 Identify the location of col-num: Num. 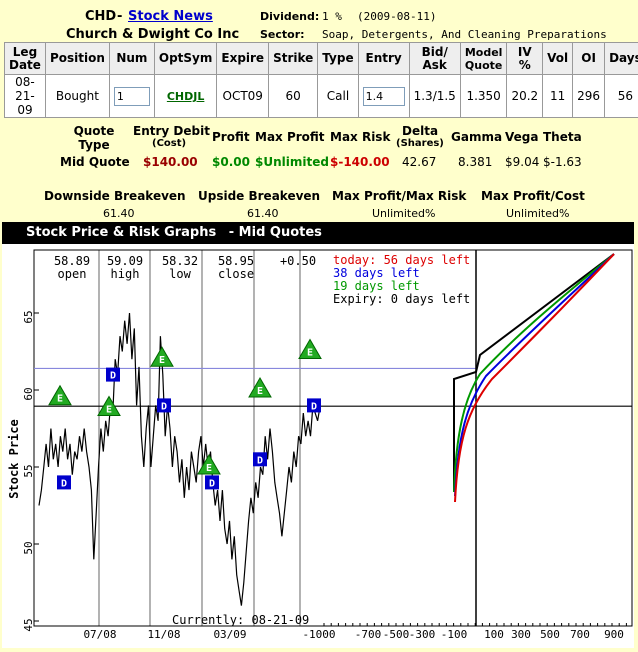
(131, 59).